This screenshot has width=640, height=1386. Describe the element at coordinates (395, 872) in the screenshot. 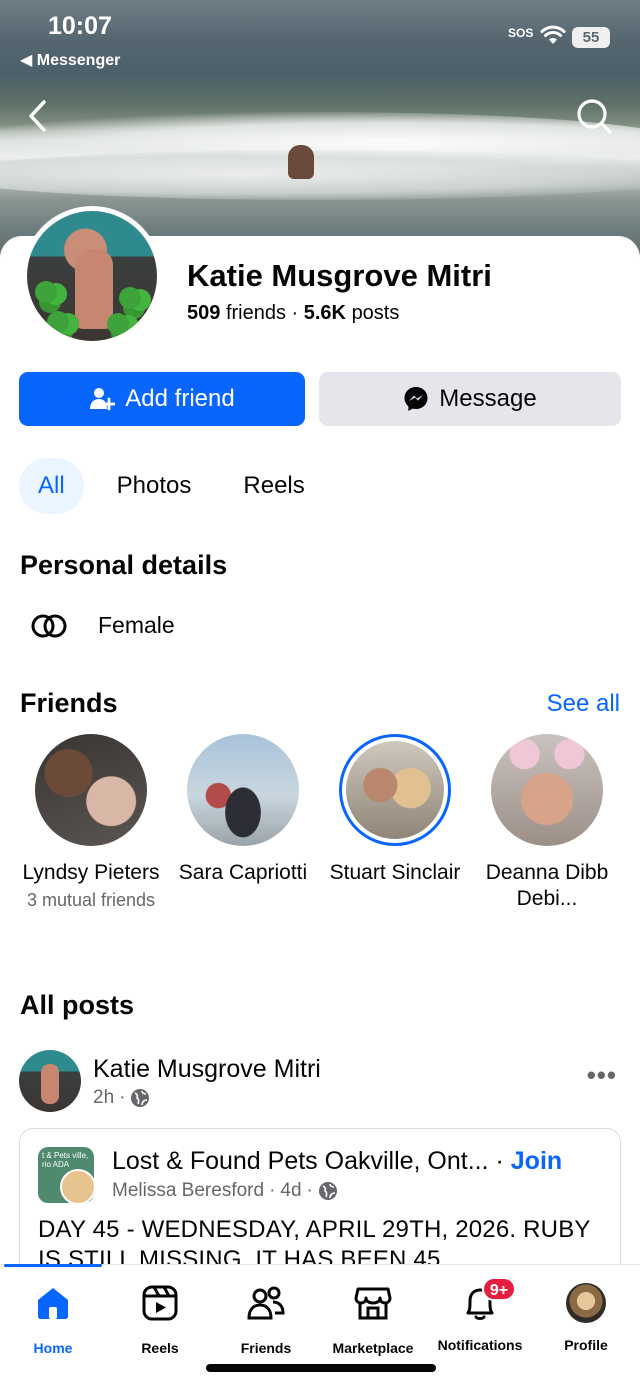

I see `friend-name: Stuart Sinclair` at that location.